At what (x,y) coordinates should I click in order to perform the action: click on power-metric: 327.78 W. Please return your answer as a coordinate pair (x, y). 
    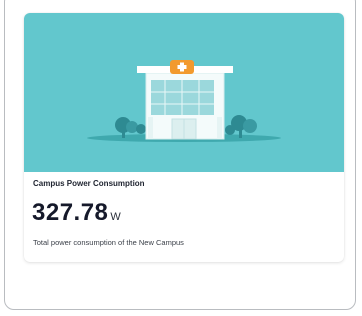
    Looking at the image, I should click on (76, 213).